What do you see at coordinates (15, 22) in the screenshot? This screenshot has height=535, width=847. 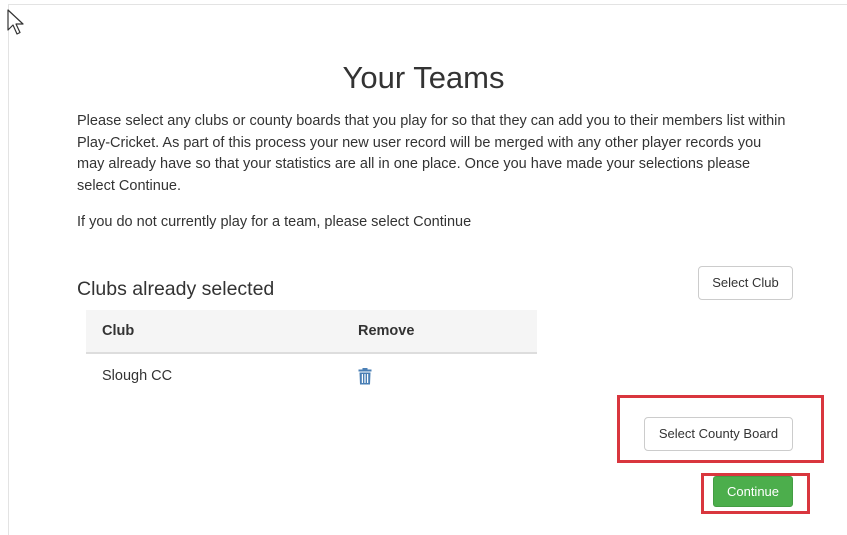 I see `mouse-pointer-icon` at bounding box center [15, 22].